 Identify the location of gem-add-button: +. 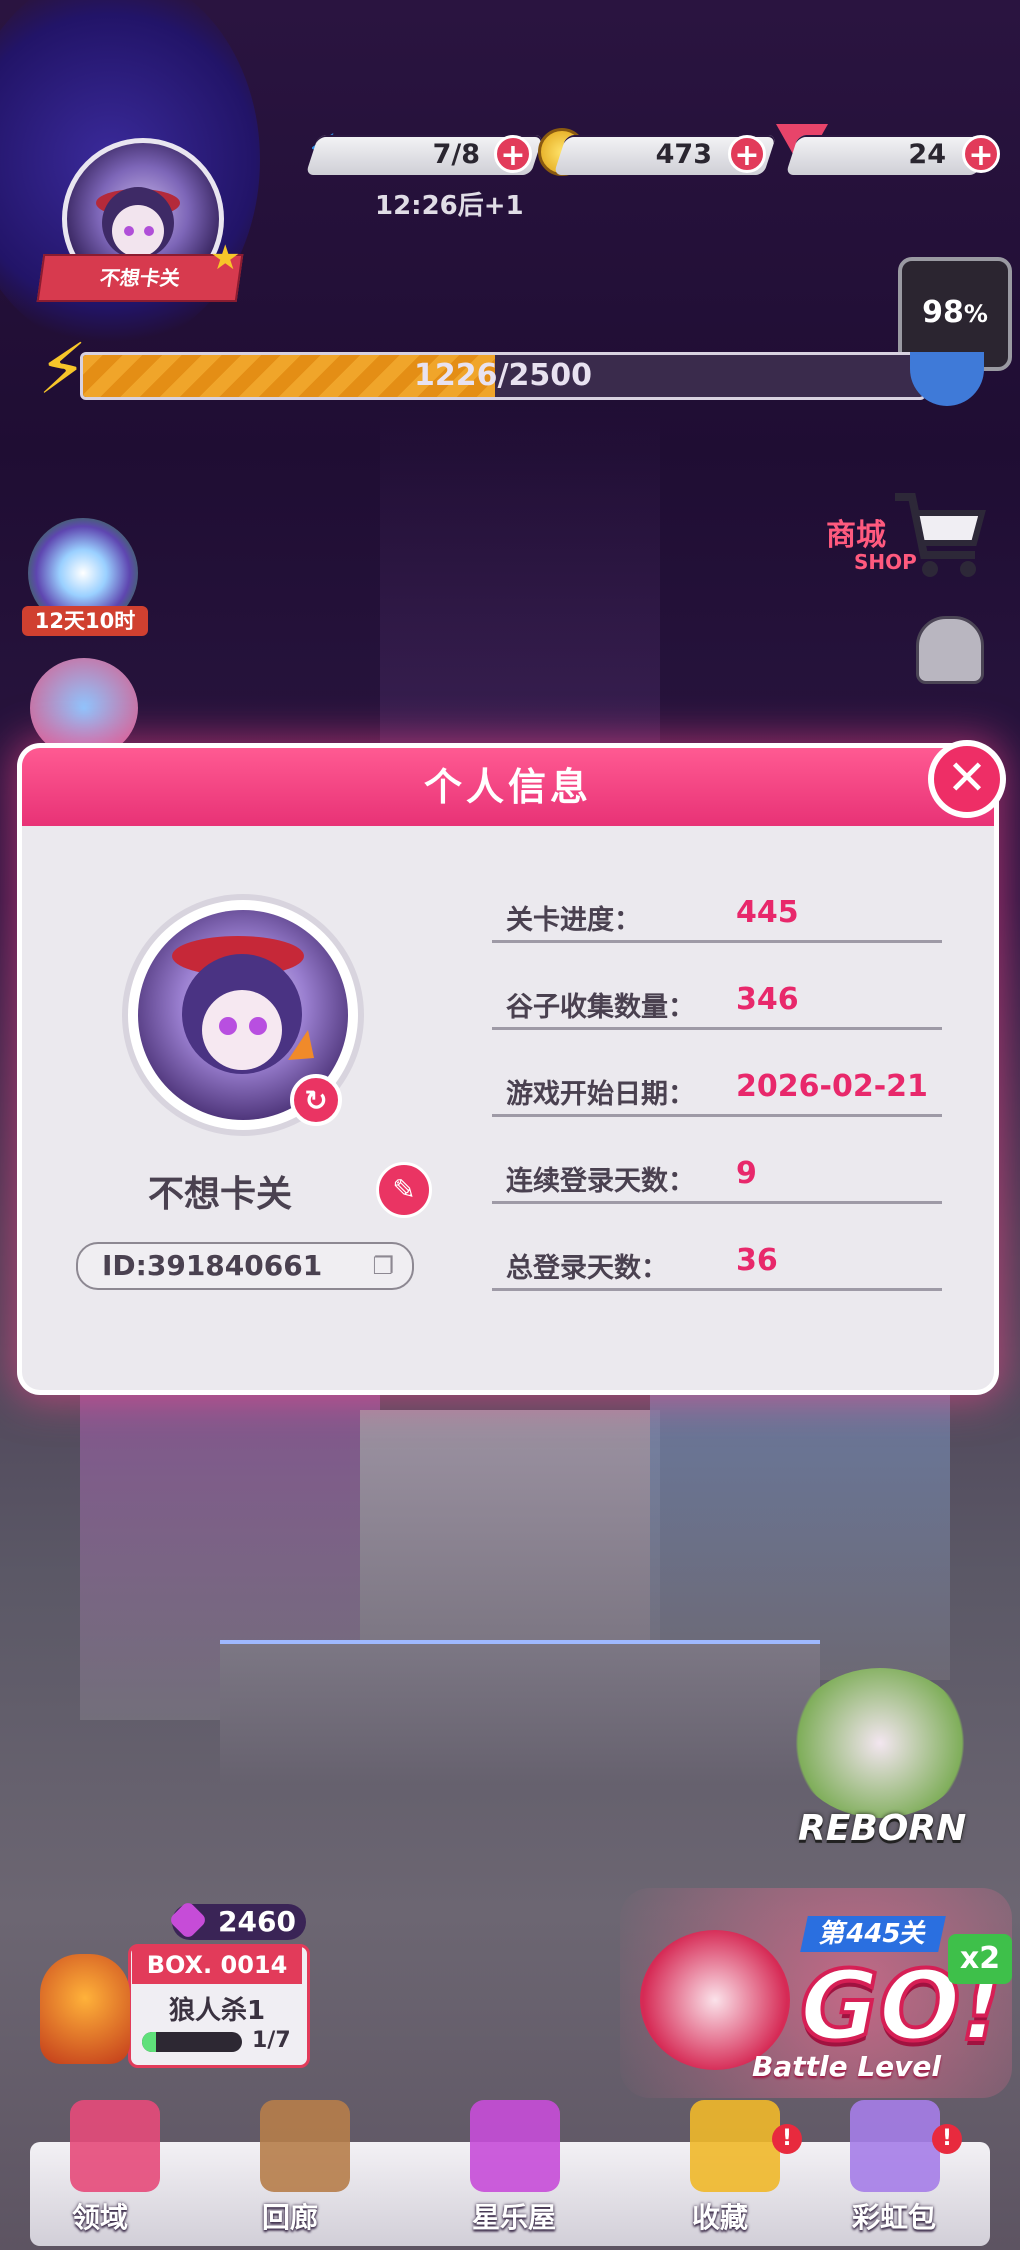
(981, 154).